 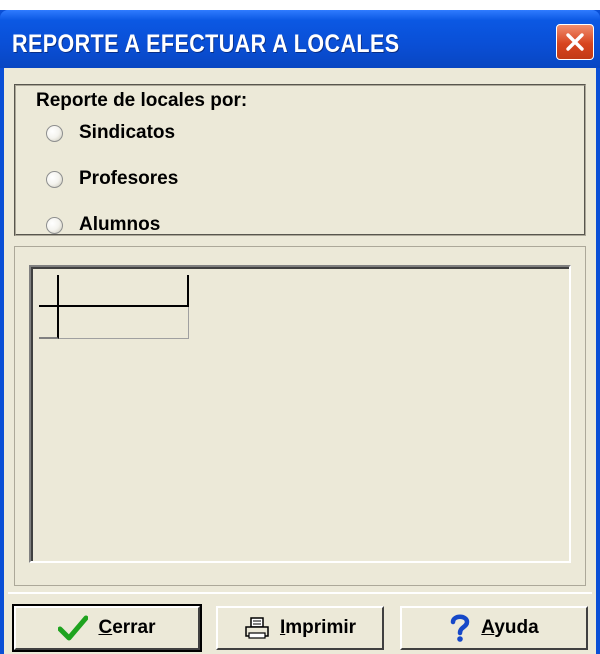 I want to click on window-title: REPORTE A EFECTUAR A LOCALES, so click(x=206, y=44).